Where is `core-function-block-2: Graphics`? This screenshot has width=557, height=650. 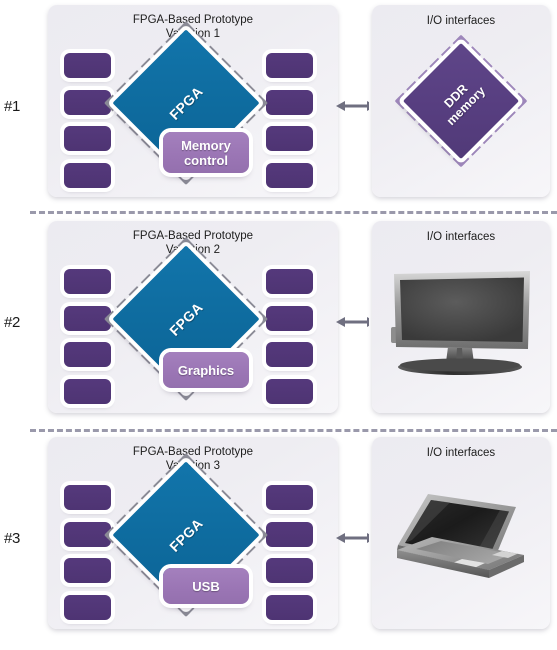 core-function-block-2: Graphics is located at coordinates (206, 370).